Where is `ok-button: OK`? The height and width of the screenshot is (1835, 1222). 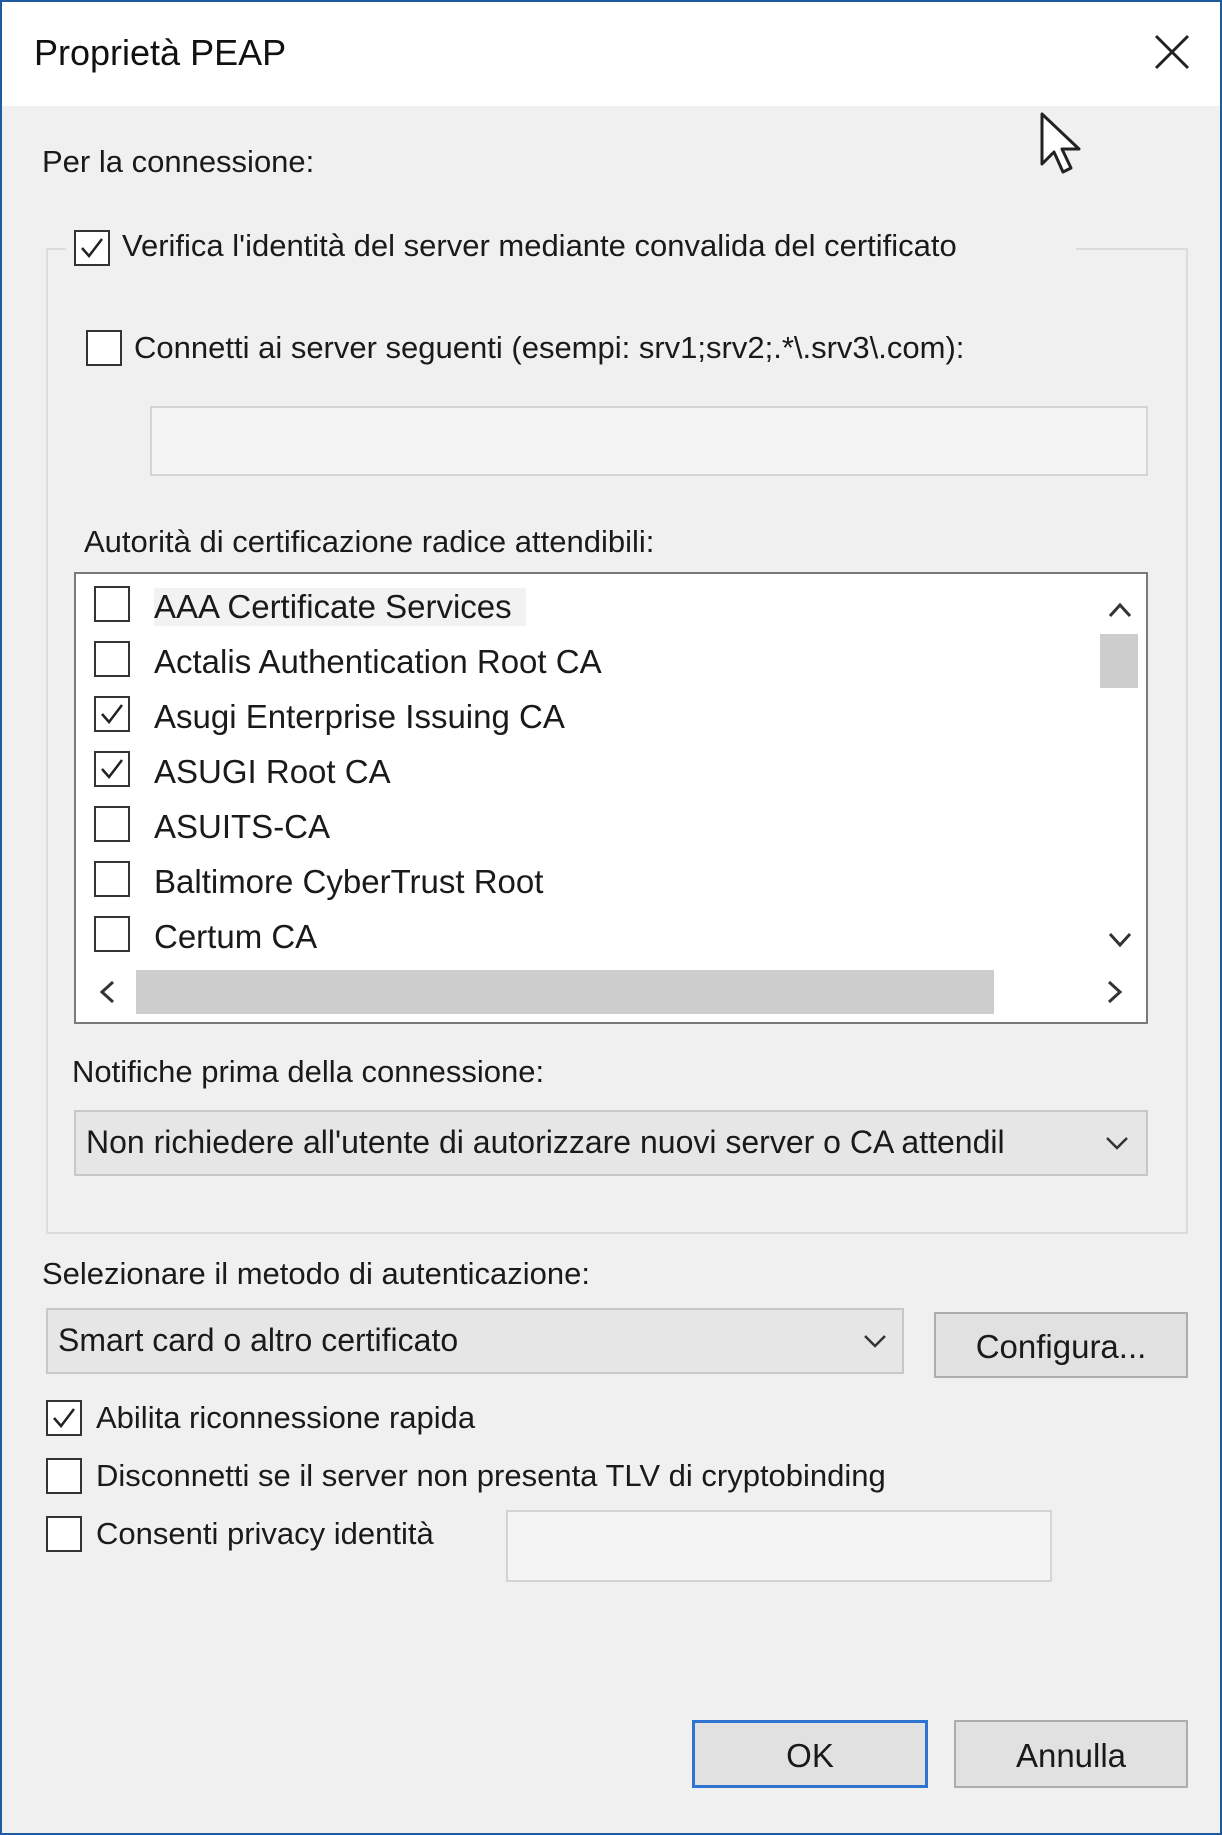 ok-button: OK is located at coordinates (810, 1754).